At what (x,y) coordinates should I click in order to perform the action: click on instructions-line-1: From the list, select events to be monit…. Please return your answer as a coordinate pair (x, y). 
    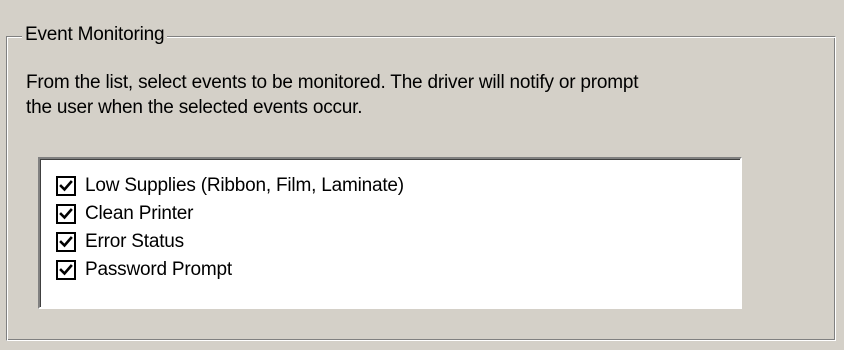
    Looking at the image, I should click on (332, 82).